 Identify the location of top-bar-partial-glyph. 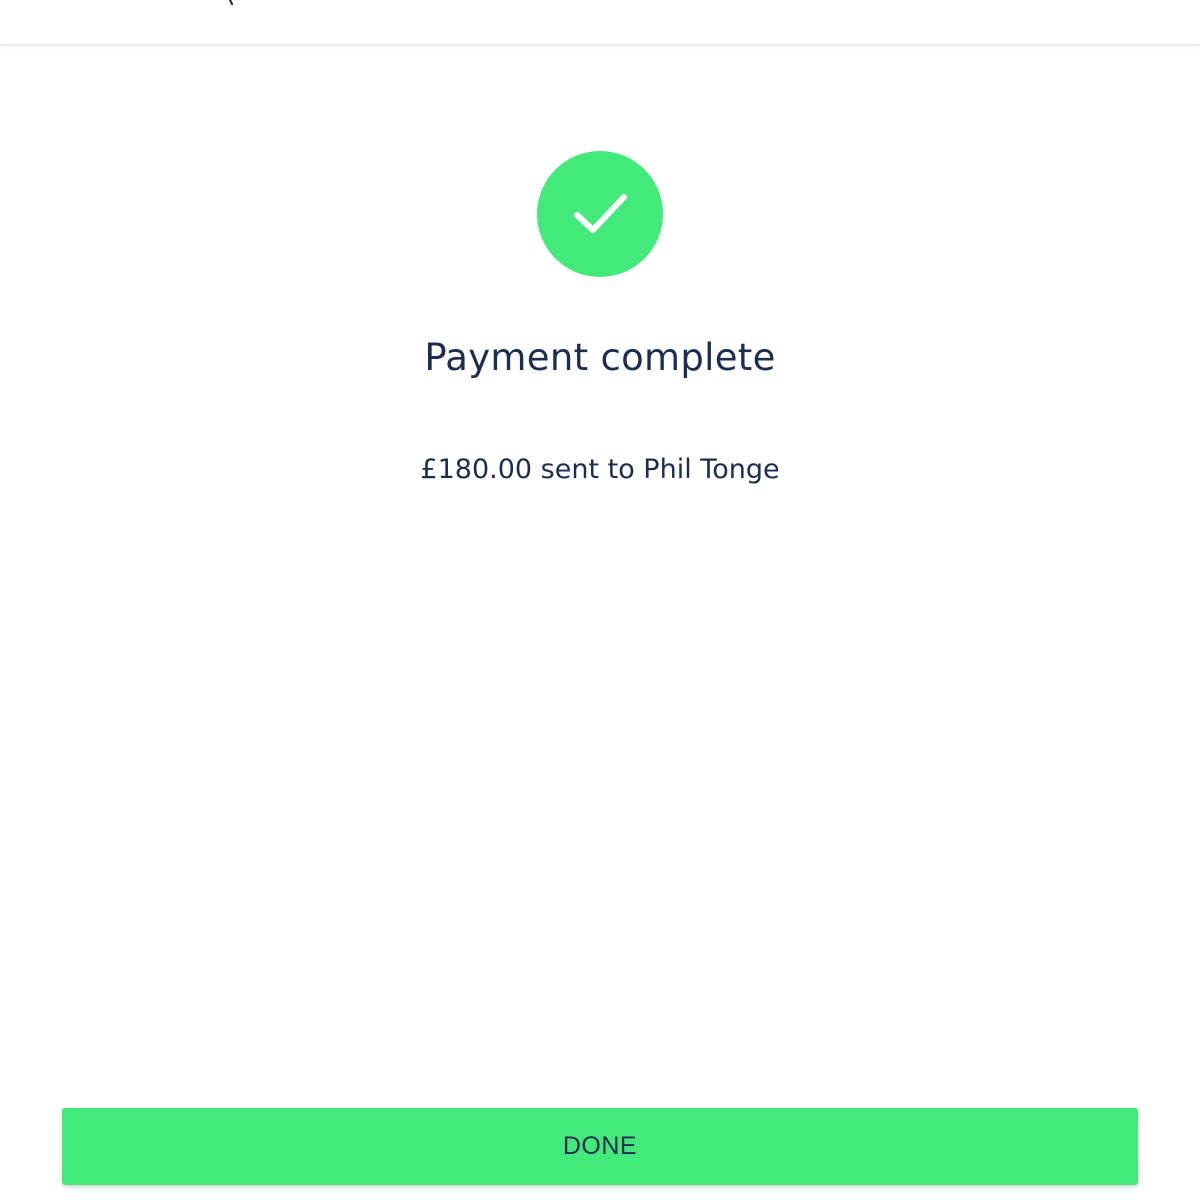
(231, 3).